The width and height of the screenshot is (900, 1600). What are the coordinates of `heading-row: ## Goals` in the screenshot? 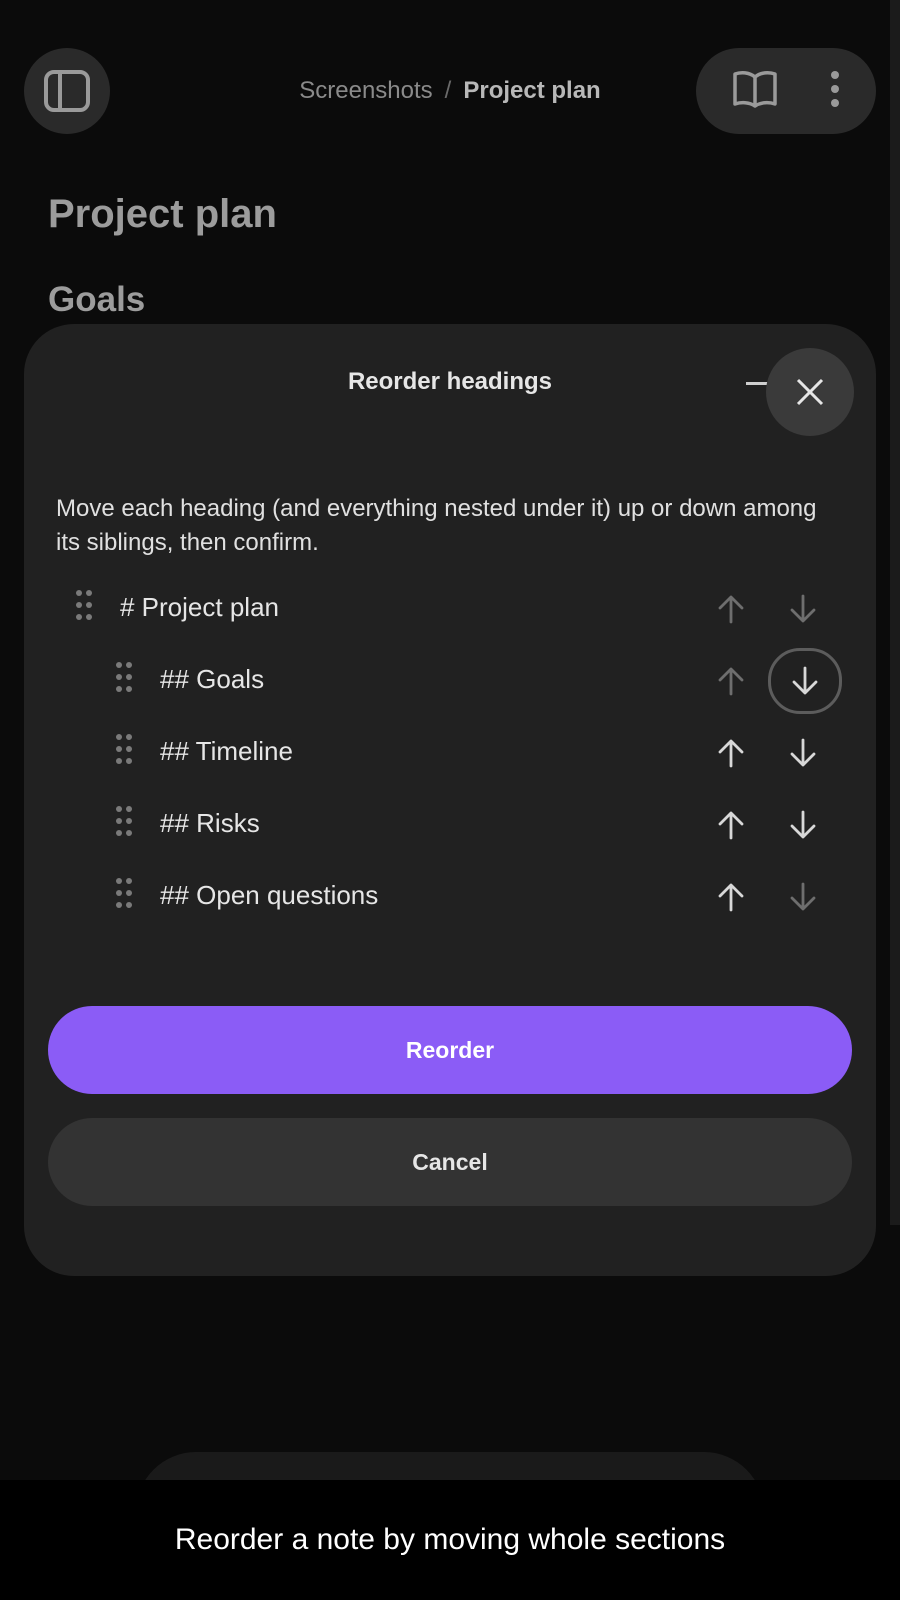 It's located at (450, 680).